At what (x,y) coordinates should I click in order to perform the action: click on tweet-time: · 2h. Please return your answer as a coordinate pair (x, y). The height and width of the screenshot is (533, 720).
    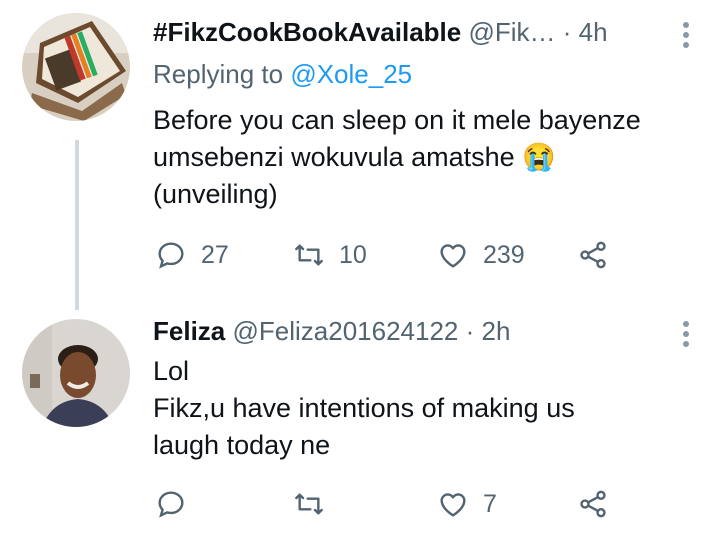
    Looking at the image, I should click on (488, 331).